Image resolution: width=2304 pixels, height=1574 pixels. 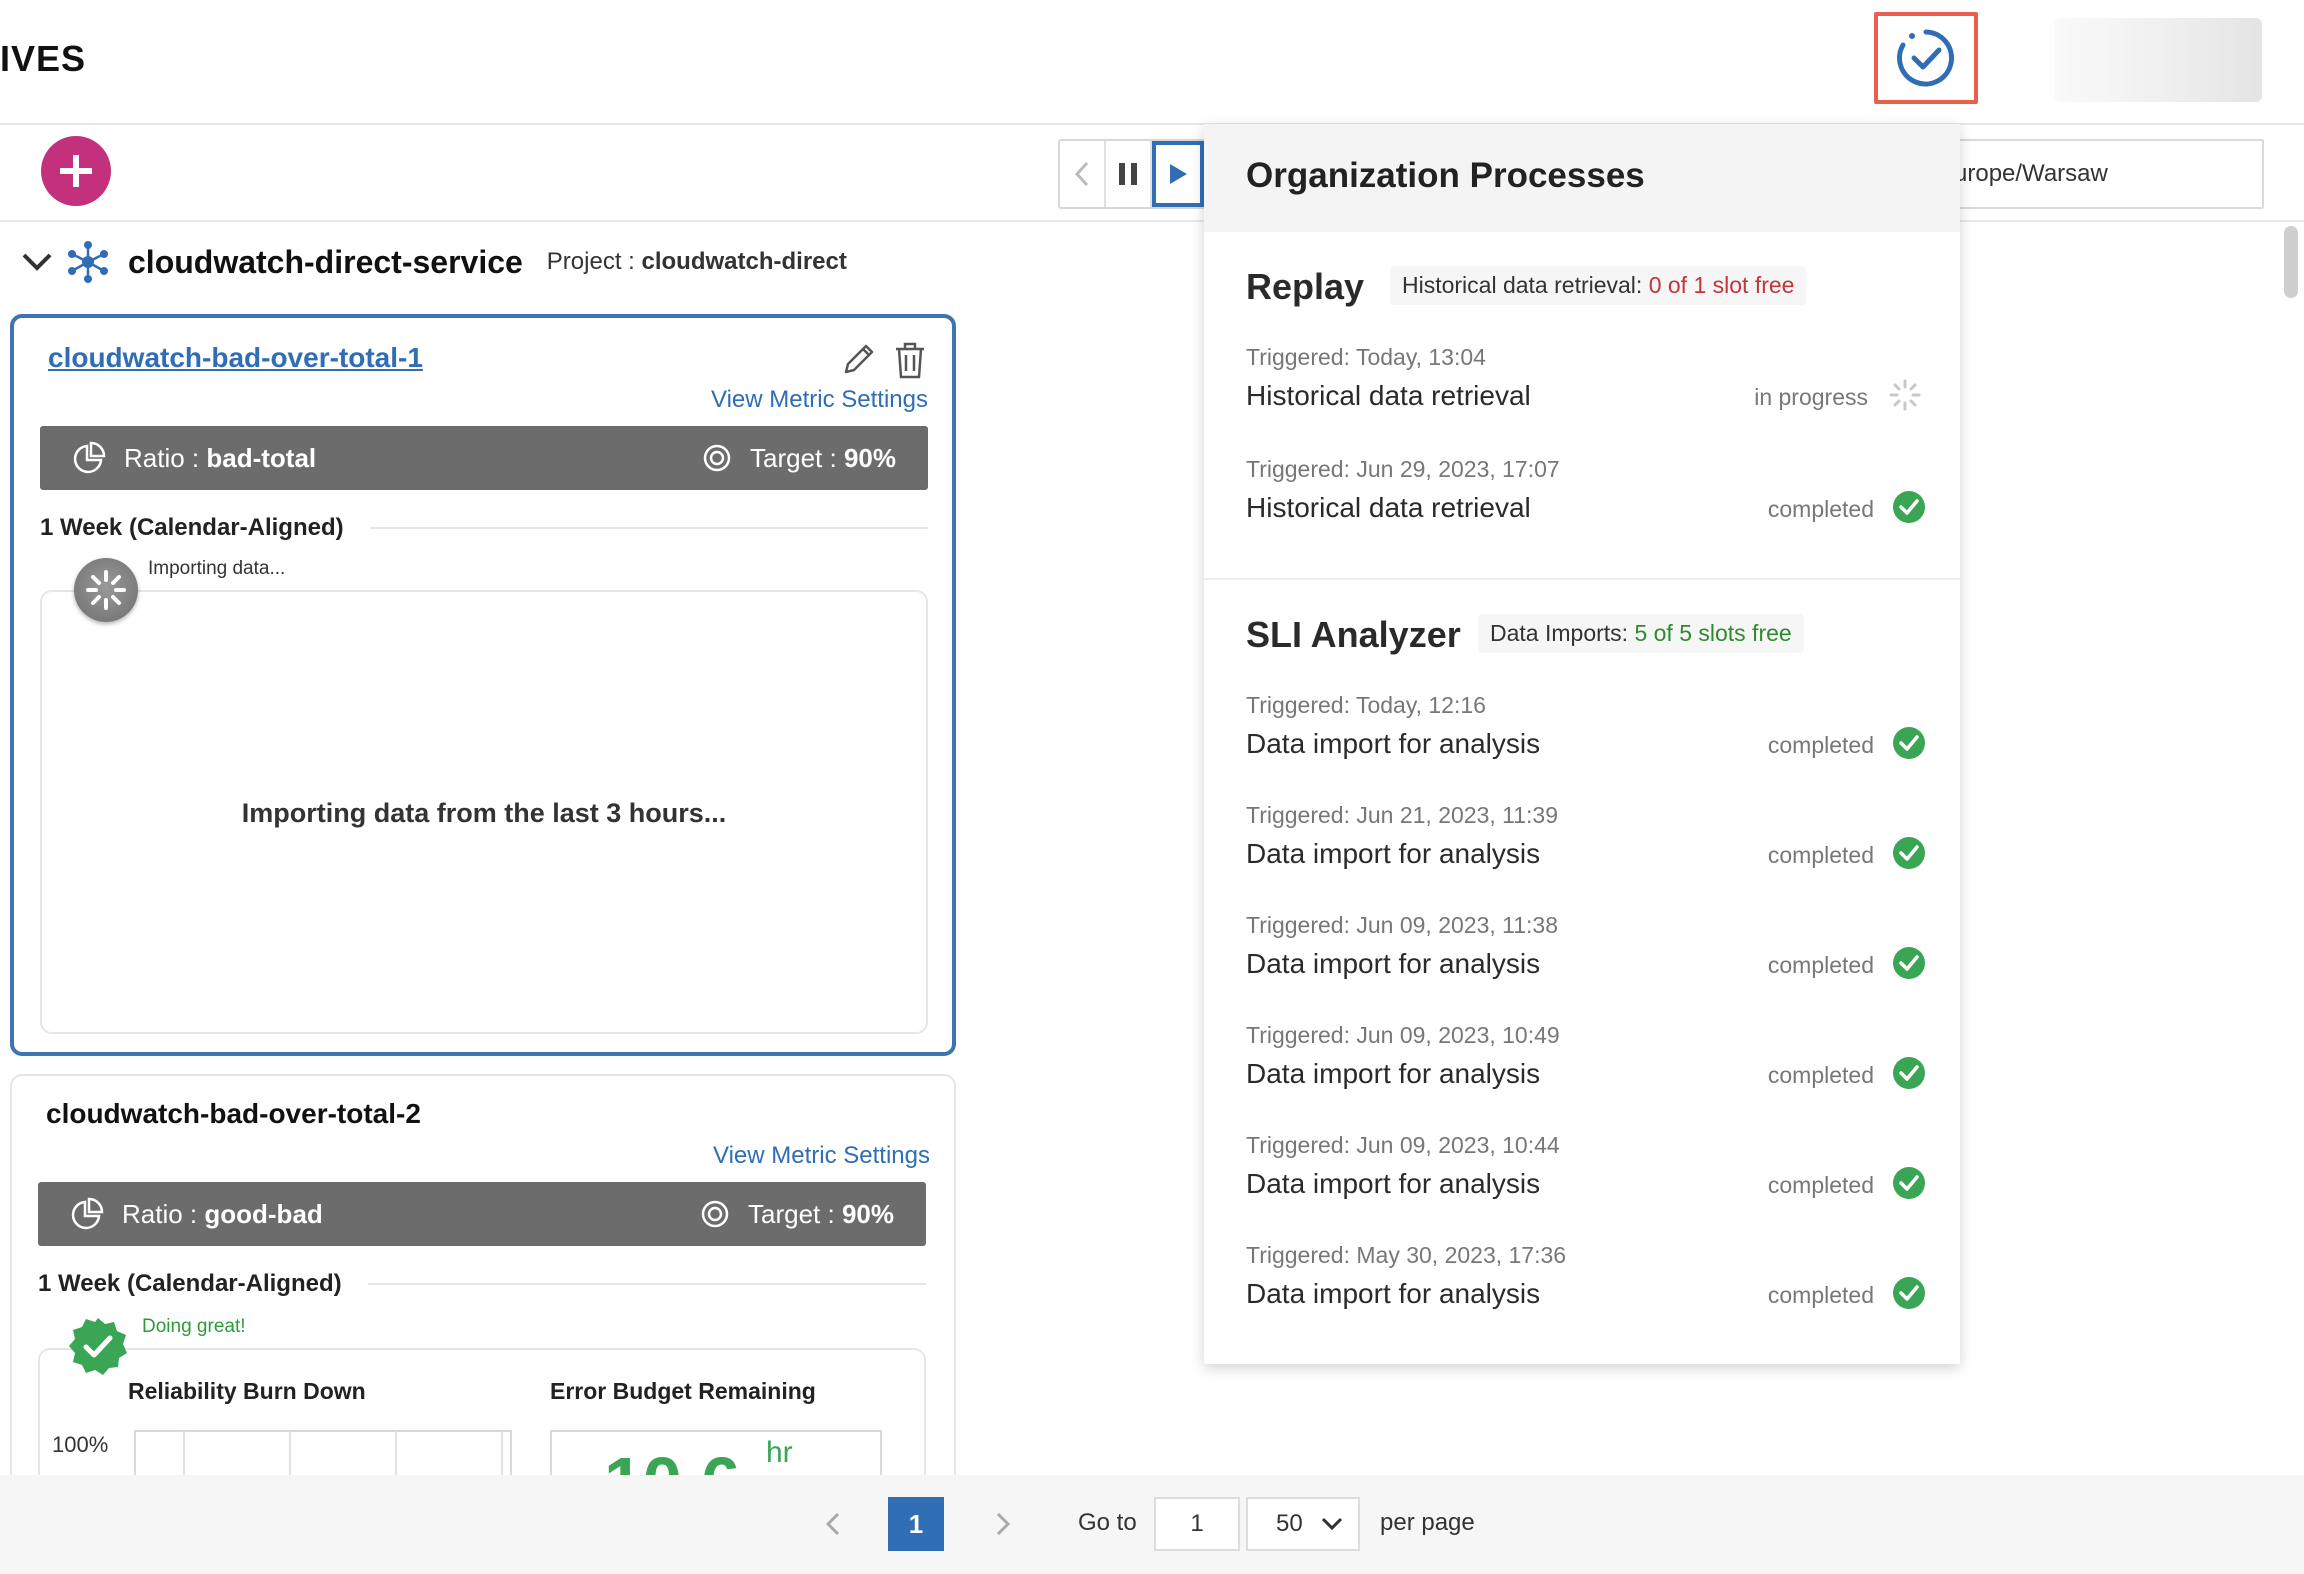 I want to click on ratio-text: Ratio : good-bad, so click(x=222, y=1214).